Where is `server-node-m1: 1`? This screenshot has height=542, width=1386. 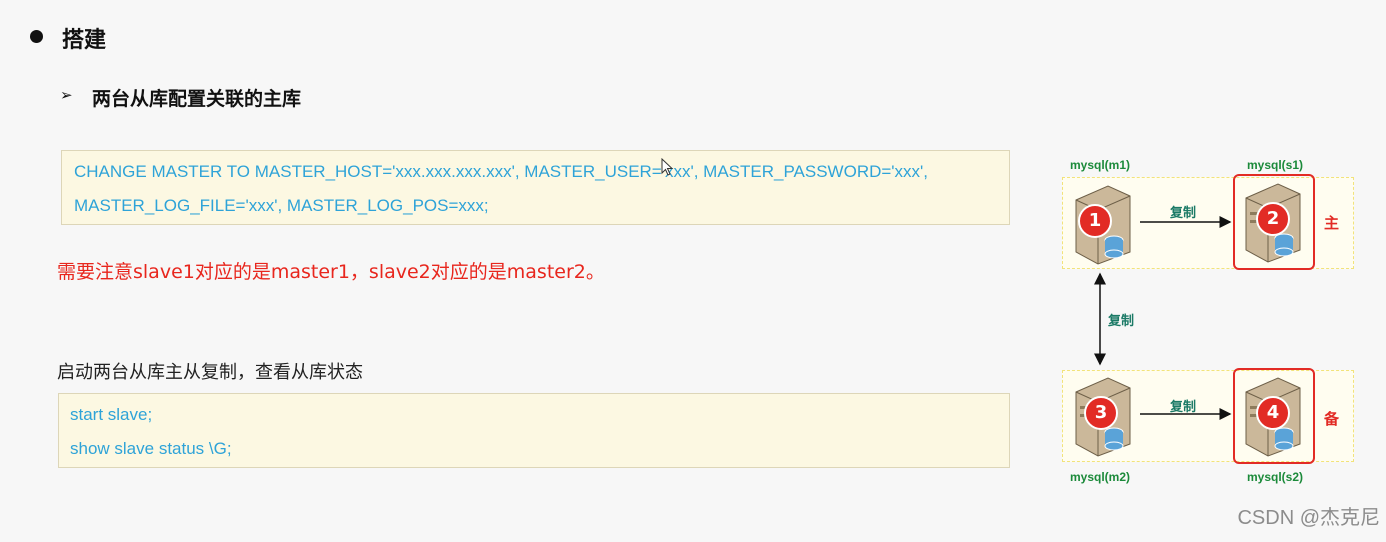
server-node-m1: 1 is located at coordinates (1103, 224).